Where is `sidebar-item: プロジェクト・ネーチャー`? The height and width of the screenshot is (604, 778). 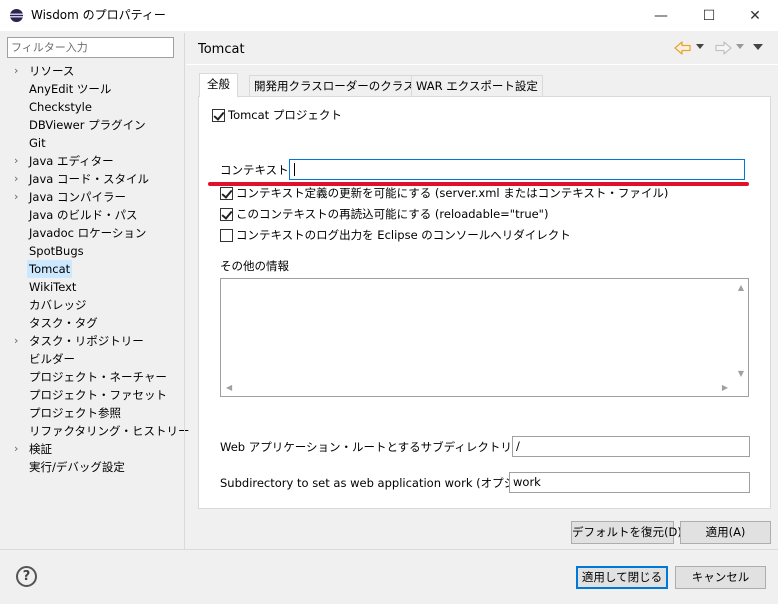
sidebar-item: プロジェクト・ネーチャー is located at coordinates (92, 377).